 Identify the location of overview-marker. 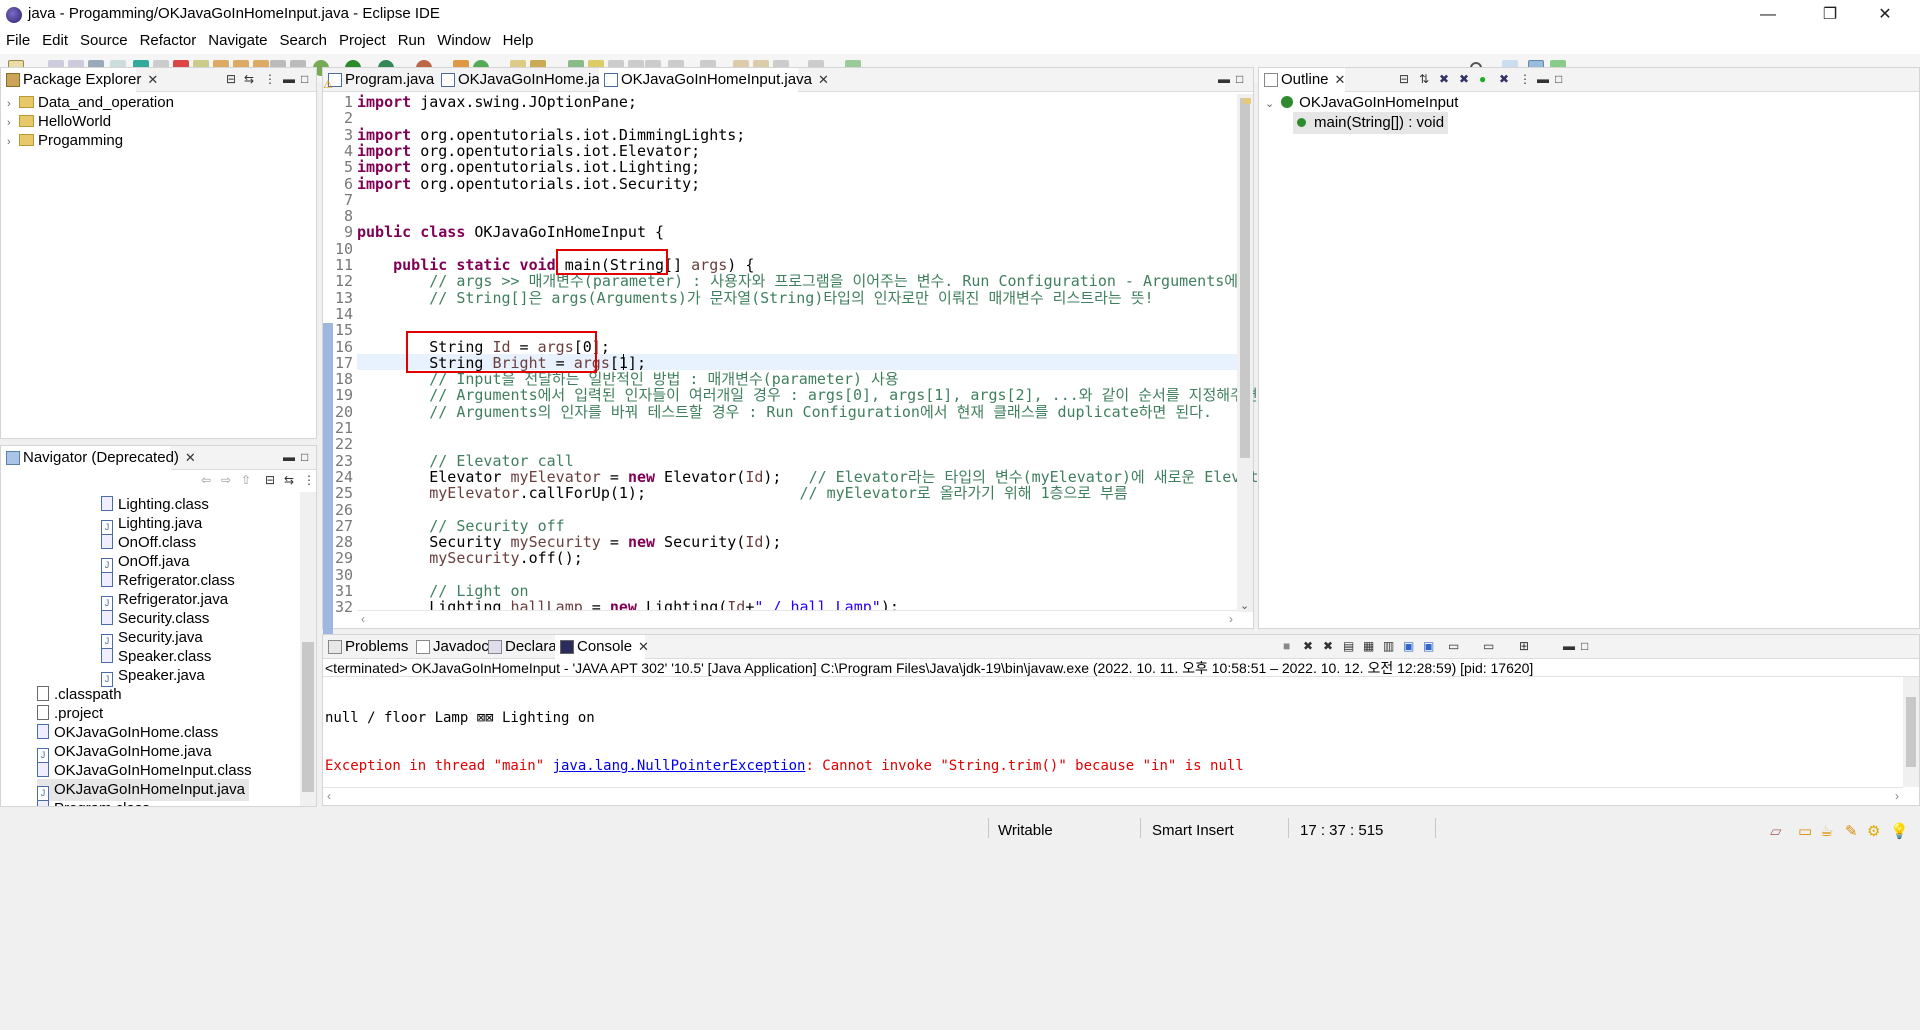
(1247, 101).